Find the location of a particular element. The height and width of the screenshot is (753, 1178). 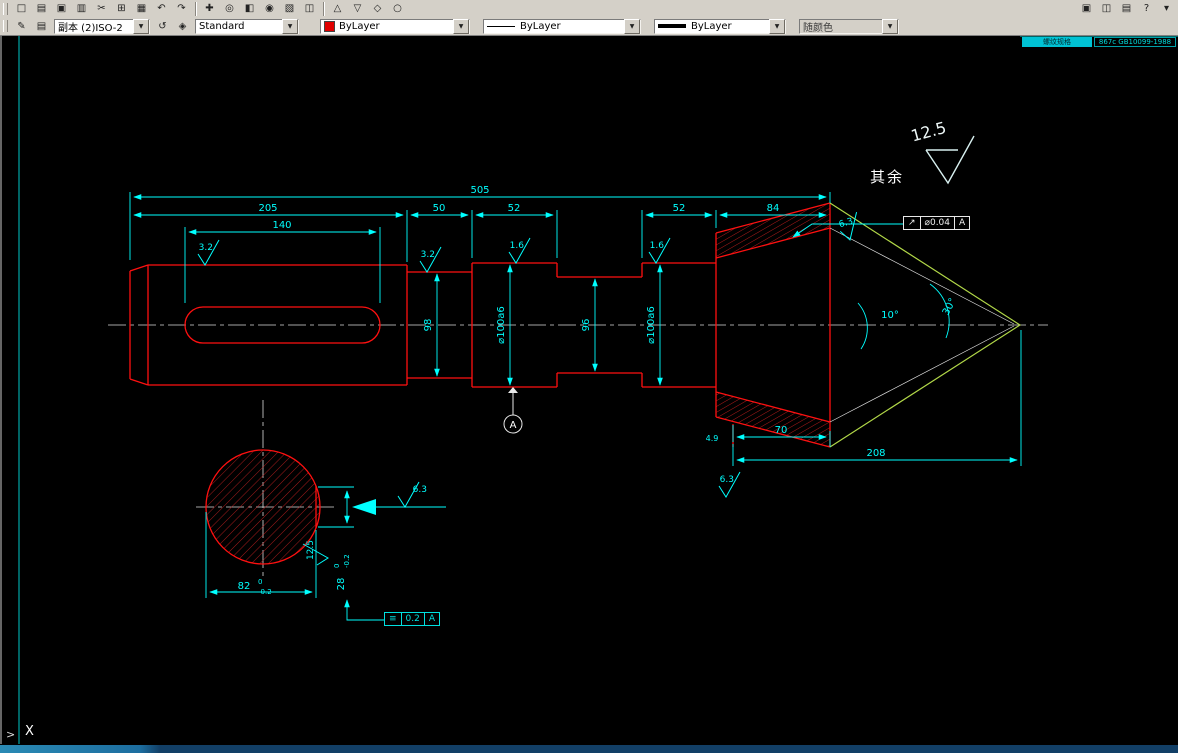

tolerance-value: ⌀0.04 is located at coordinates (938, 223).